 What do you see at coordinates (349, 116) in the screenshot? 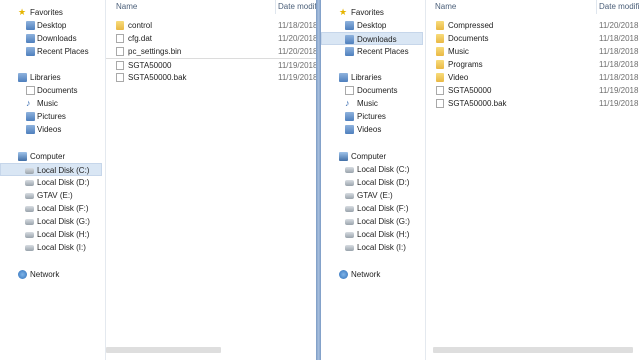
I see `pictures-icon` at bounding box center [349, 116].